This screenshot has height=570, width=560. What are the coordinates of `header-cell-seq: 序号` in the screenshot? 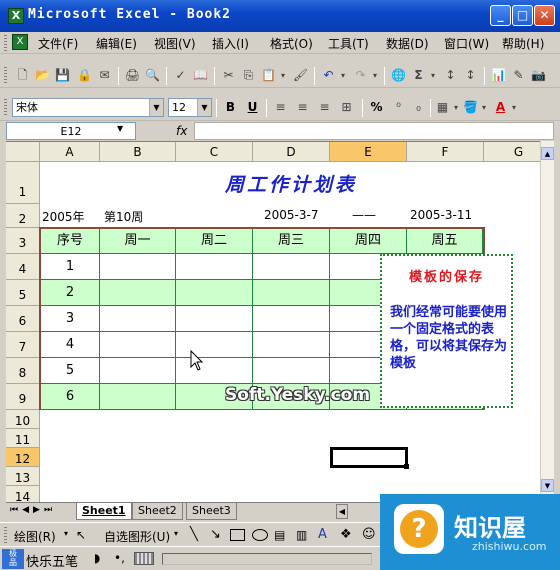 It's located at (70, 241).